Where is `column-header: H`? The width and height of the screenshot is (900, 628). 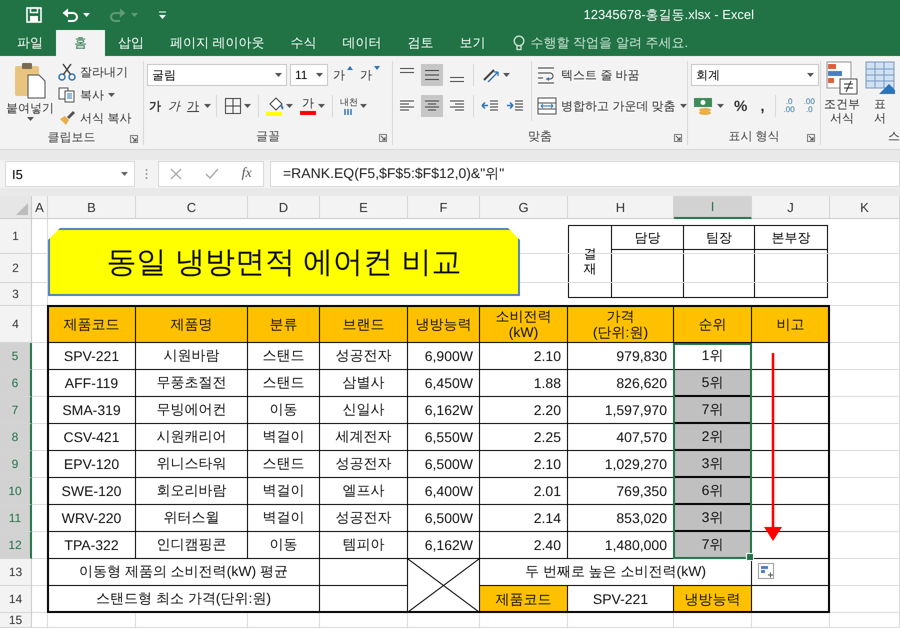 column-header: H is located at coordinates (621, 207).